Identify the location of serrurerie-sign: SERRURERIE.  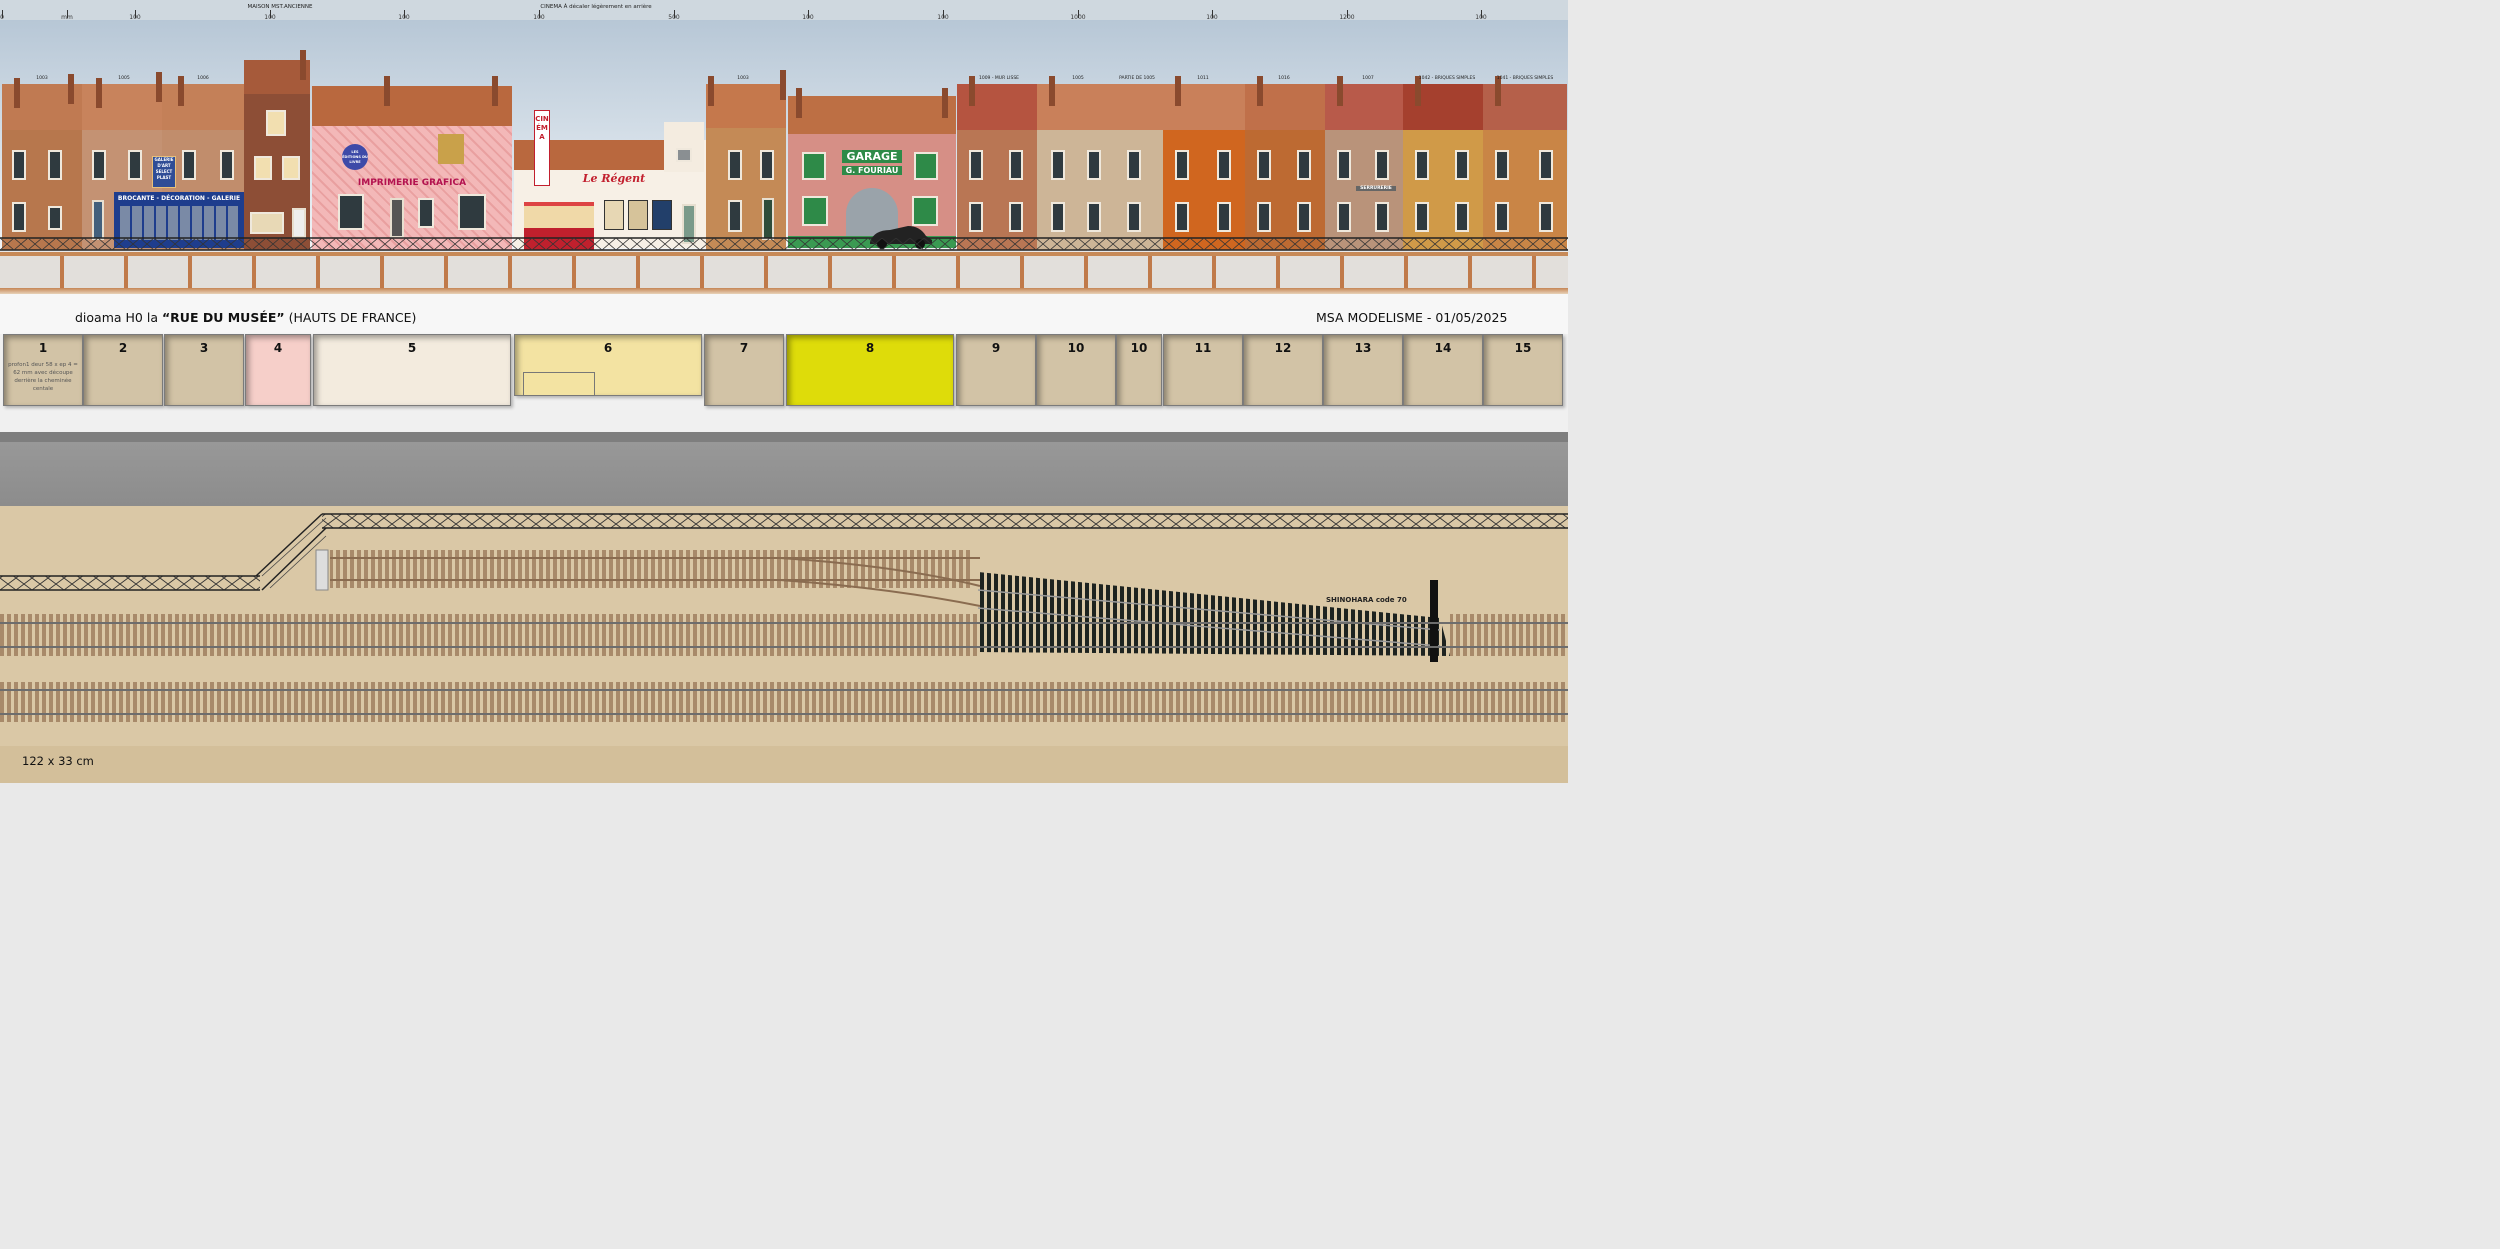
(1376, 188).